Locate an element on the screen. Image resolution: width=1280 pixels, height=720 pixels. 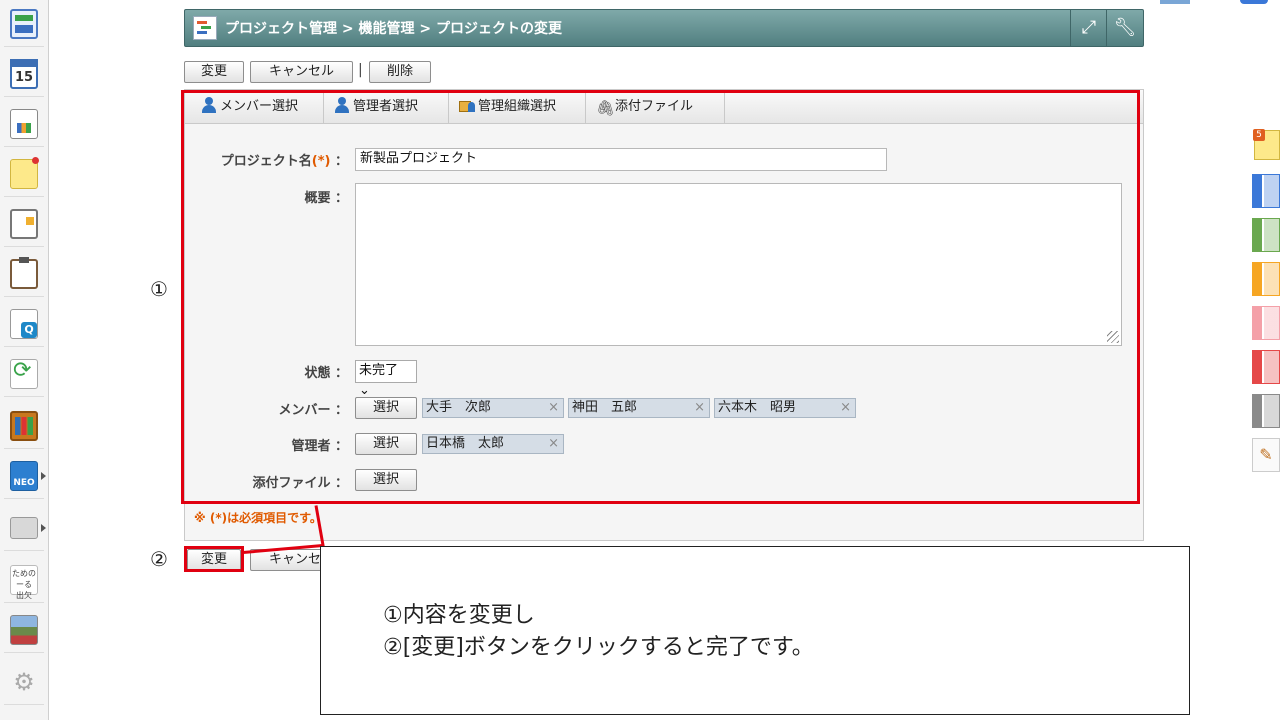
color-tab-orange is located at coordinates (1266, 279).